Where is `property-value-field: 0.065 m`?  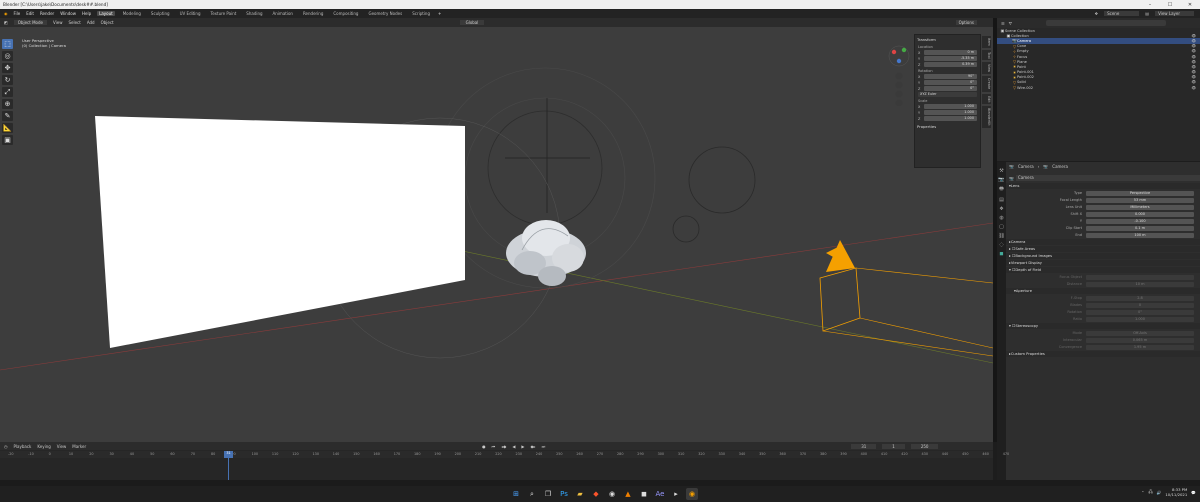
property-value-field: 0.065 m is located at coordinates (1140, 340).